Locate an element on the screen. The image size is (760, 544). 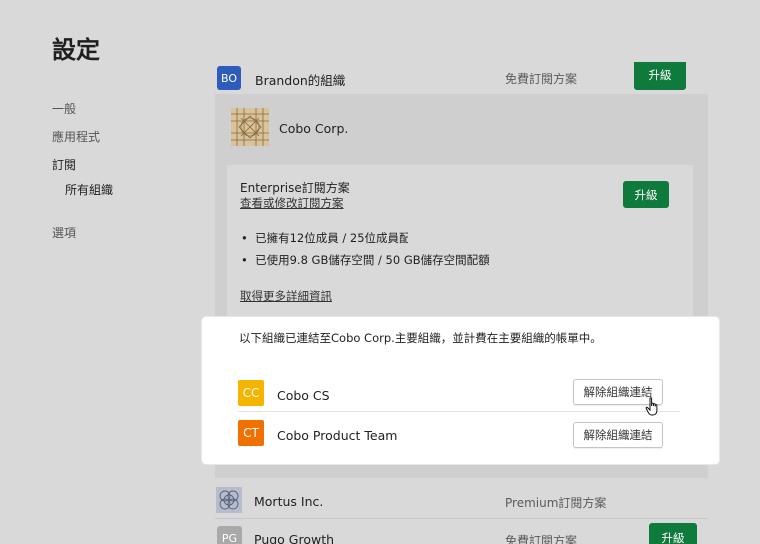
org-name-mortus: Mortus Inc. is located at coordinates (289, 501).